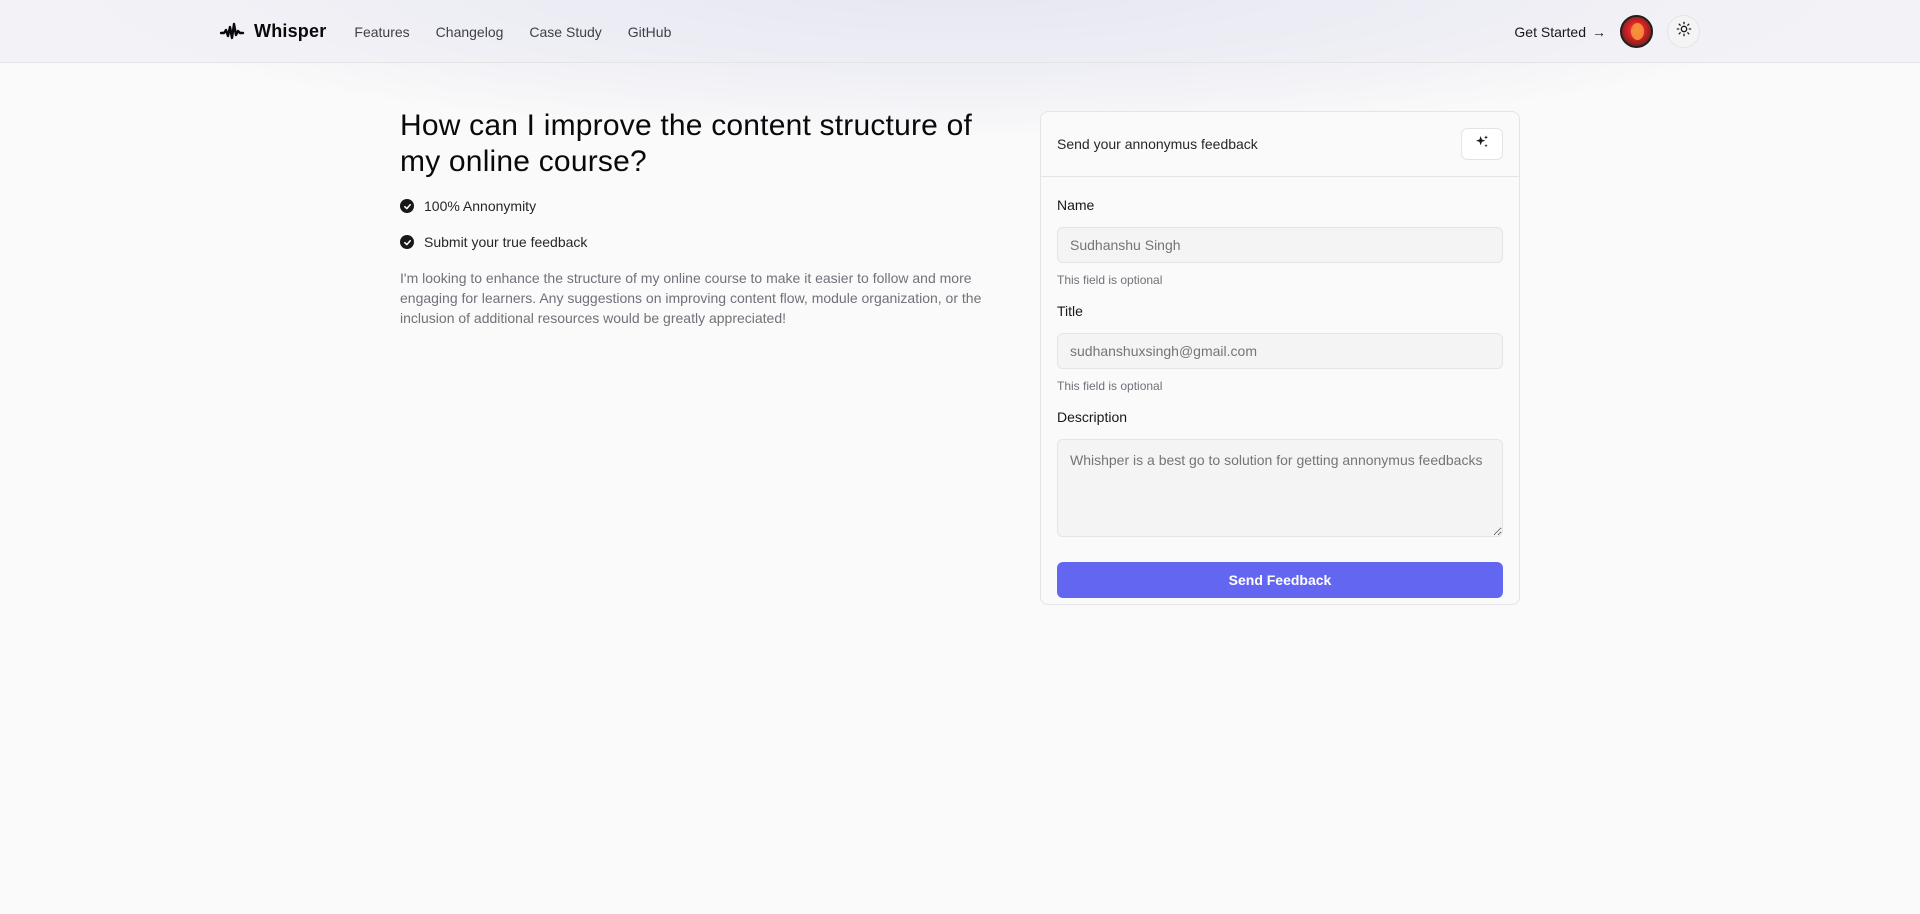 The width and height of the screenshot is (1920, 914). Describe the element at coordinates (1280, 351) in the screenshot. I see `title-input` at that location.